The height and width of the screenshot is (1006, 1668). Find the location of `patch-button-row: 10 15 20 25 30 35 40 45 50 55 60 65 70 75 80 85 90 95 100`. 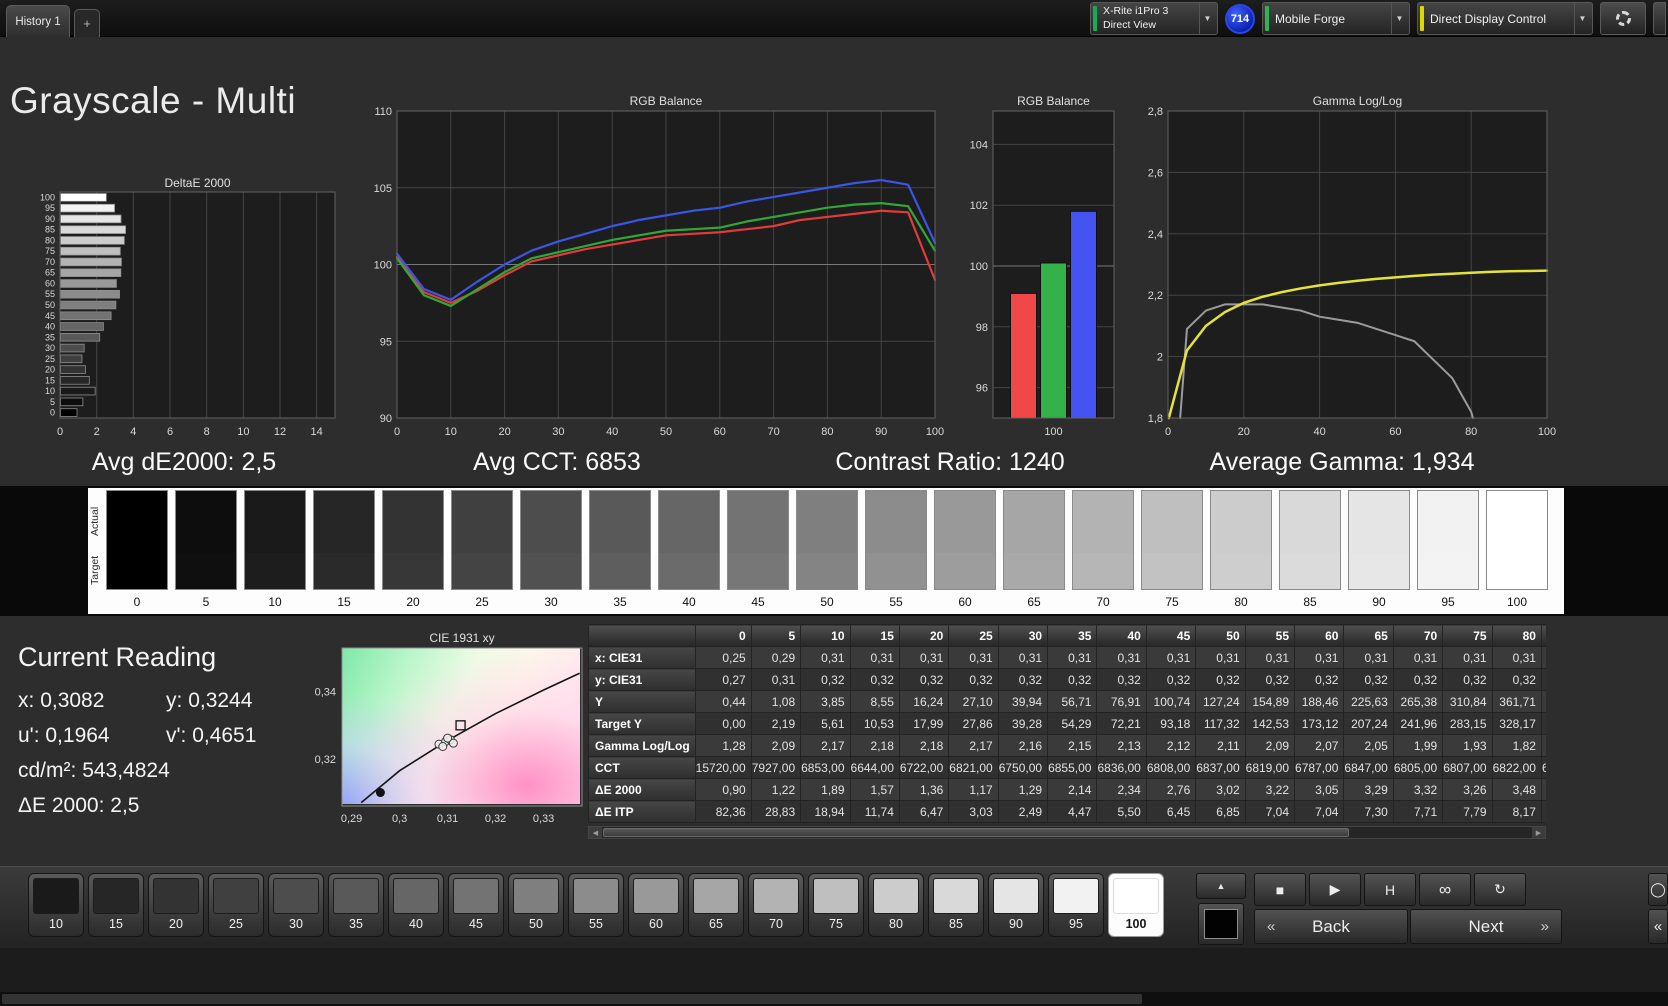

patch-button-row: 10 15 20 25 30 35 40 45 50 55 60 65 70 75 80 85 90 95 100 is located at coordinates (596, 905).